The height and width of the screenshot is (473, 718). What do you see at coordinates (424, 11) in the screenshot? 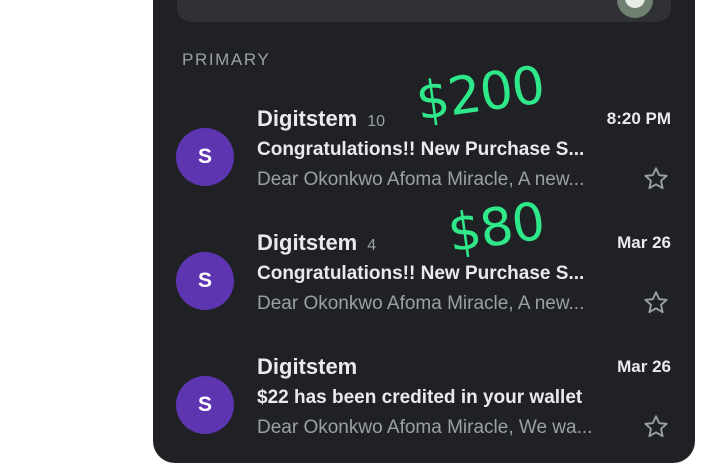
I see `search-bar` at bounding box center [424, 11].